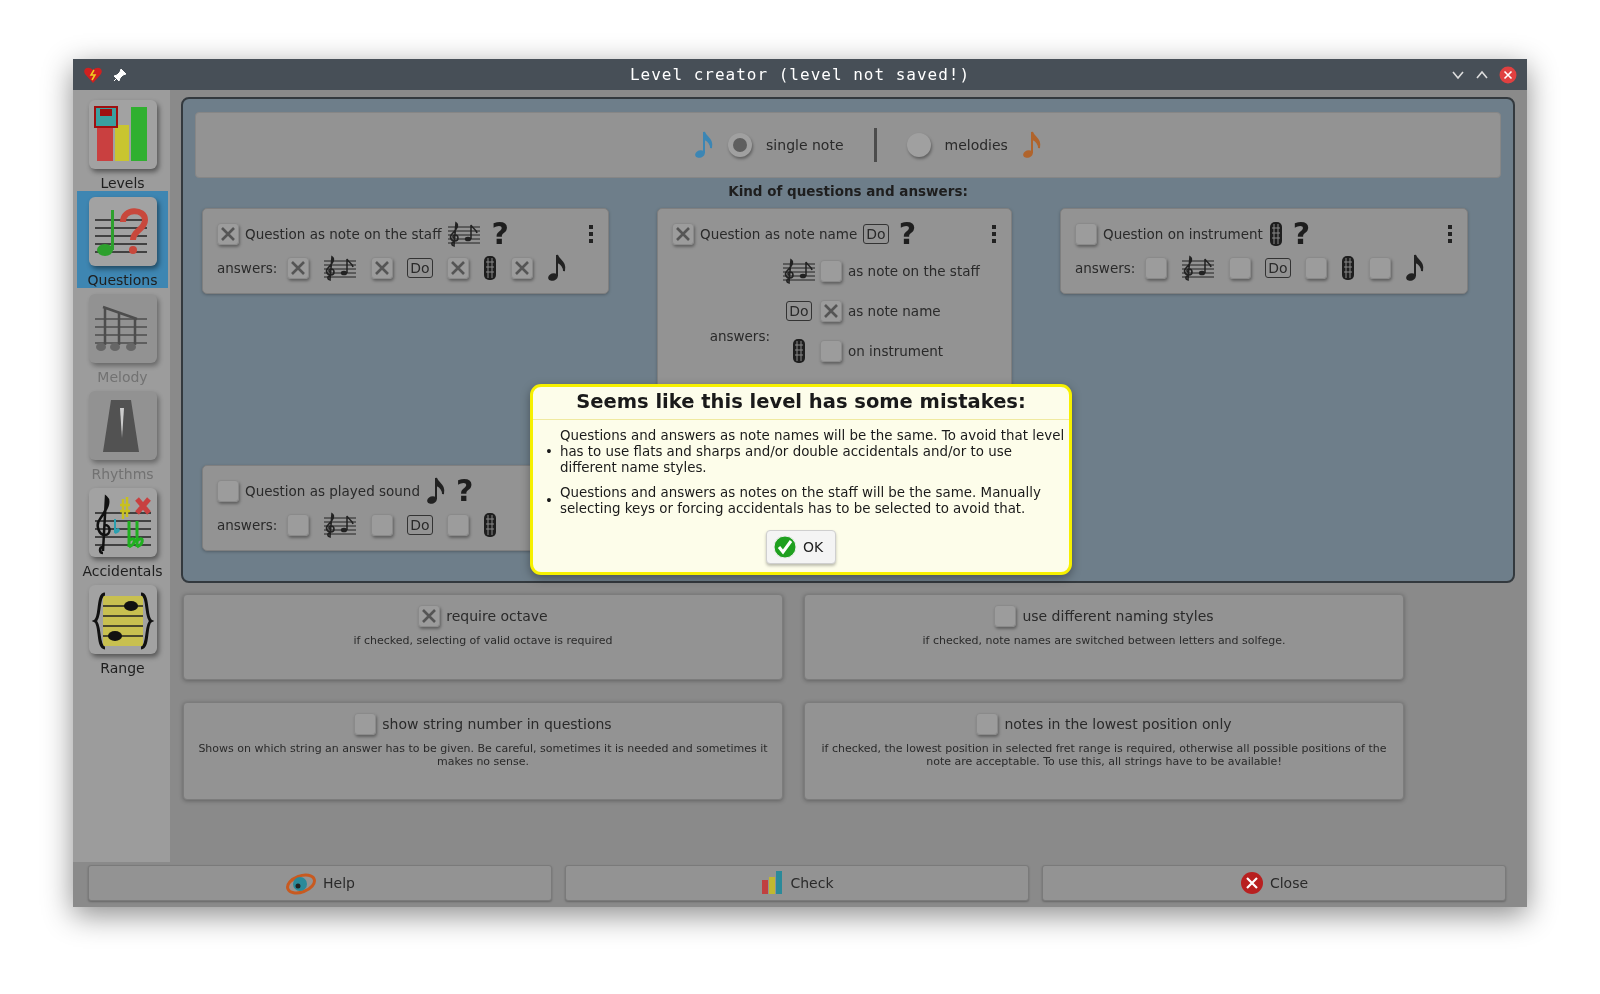 The image size is (1600, 994). Describe the element at coordinates (976, 145) in the screenshot. I see `radio-label: melodies` at that location.